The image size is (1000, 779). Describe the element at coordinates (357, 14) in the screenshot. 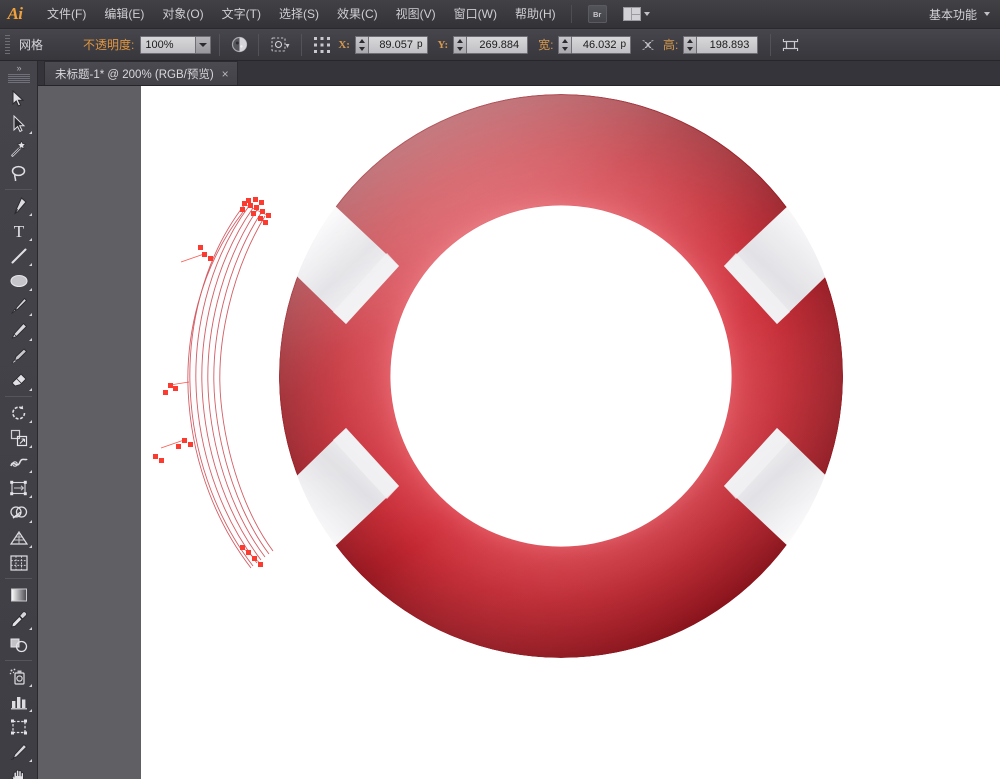

I see `menu-item-effect: 效果(C)` at that location.